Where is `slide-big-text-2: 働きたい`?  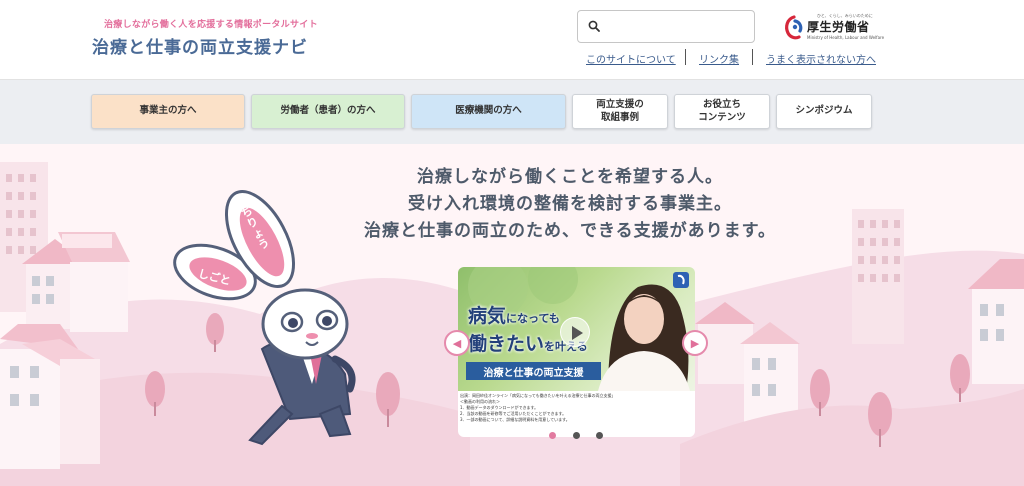 slide-big-text-2: 働きたい is located at coordinates (506, 344).